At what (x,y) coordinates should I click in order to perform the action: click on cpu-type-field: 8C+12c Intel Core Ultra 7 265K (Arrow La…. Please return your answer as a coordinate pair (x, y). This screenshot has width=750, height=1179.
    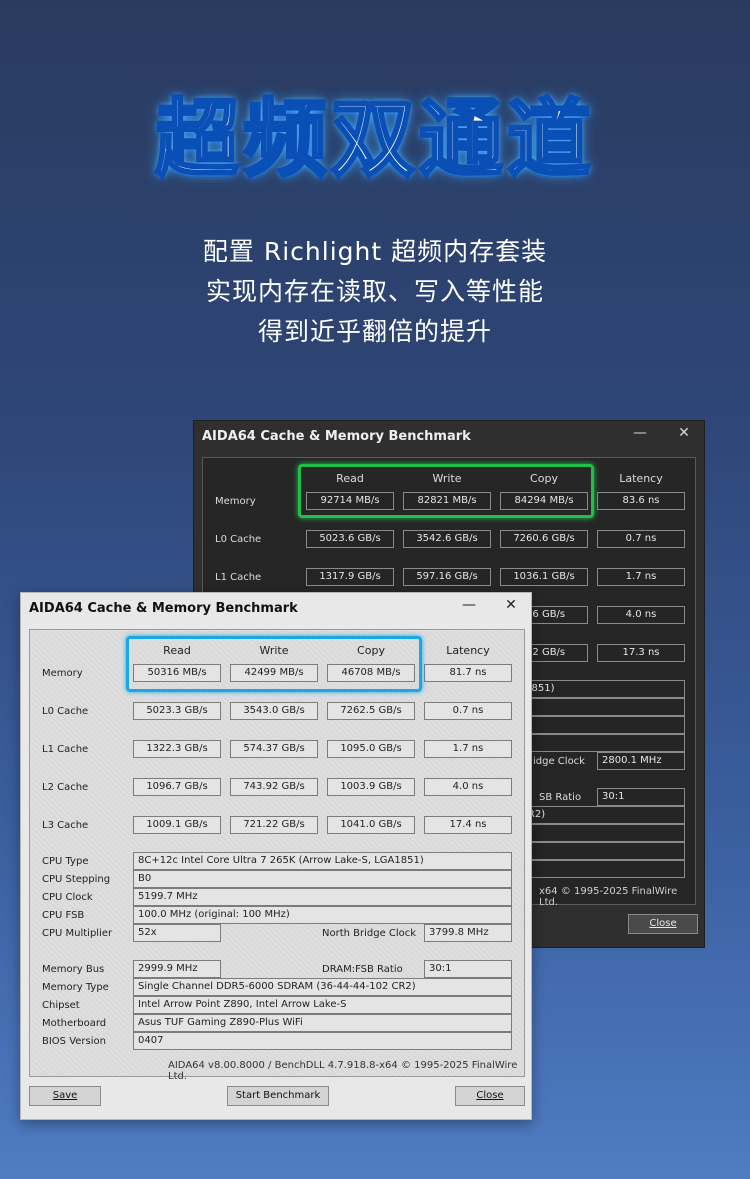
    Looking at the image, I should click on (322, 861).